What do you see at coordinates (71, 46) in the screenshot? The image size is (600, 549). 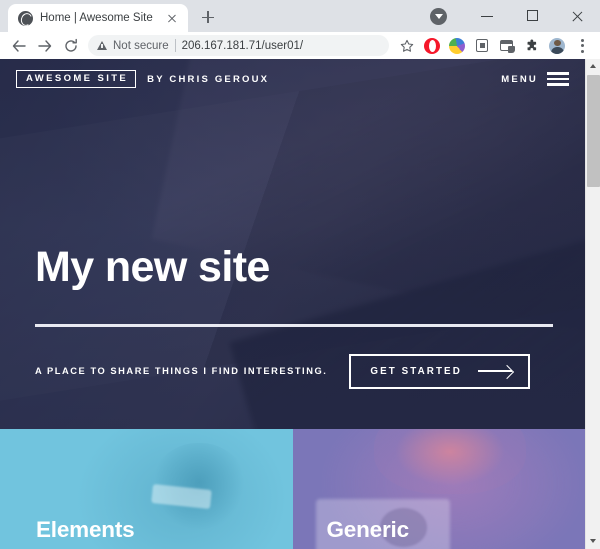 I see `reload-icon` at bounding box center [71, 46].